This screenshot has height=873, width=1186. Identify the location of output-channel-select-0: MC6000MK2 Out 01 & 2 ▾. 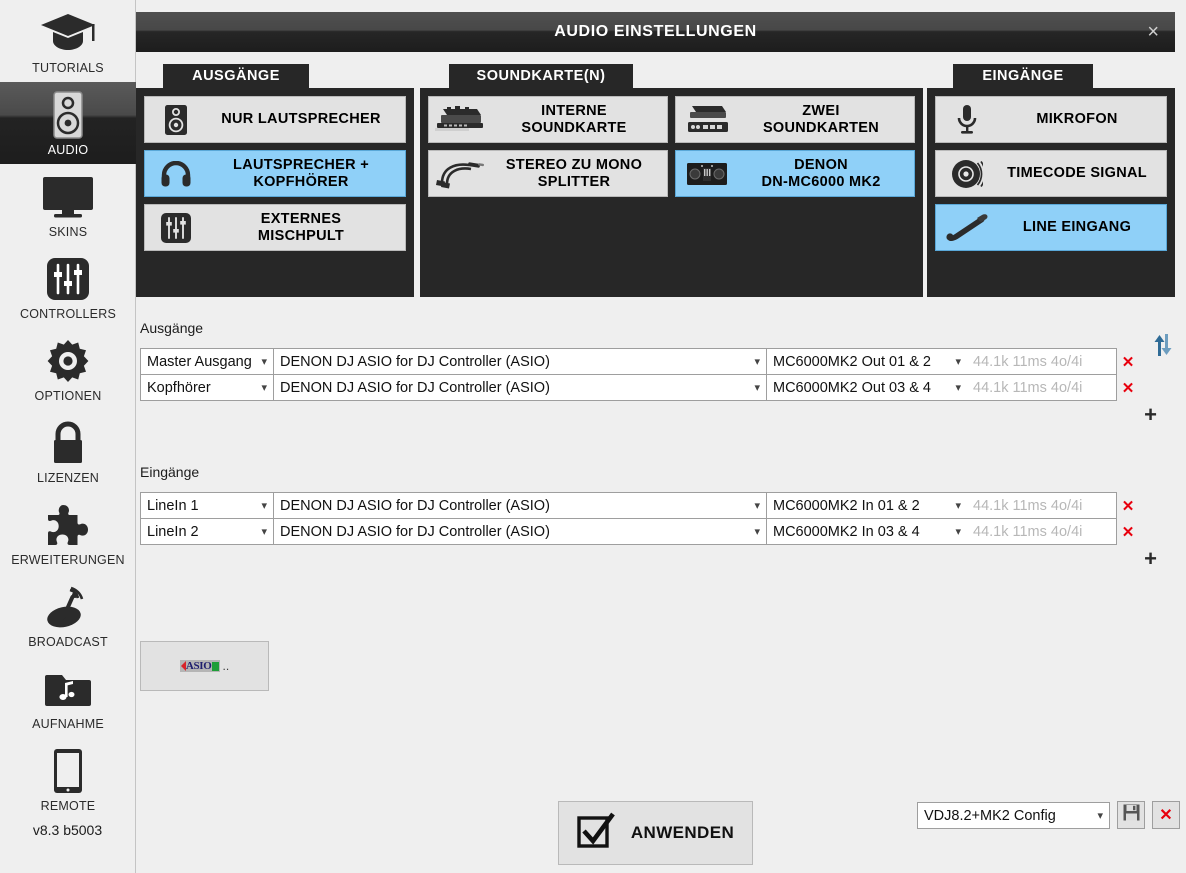
(867, 361).